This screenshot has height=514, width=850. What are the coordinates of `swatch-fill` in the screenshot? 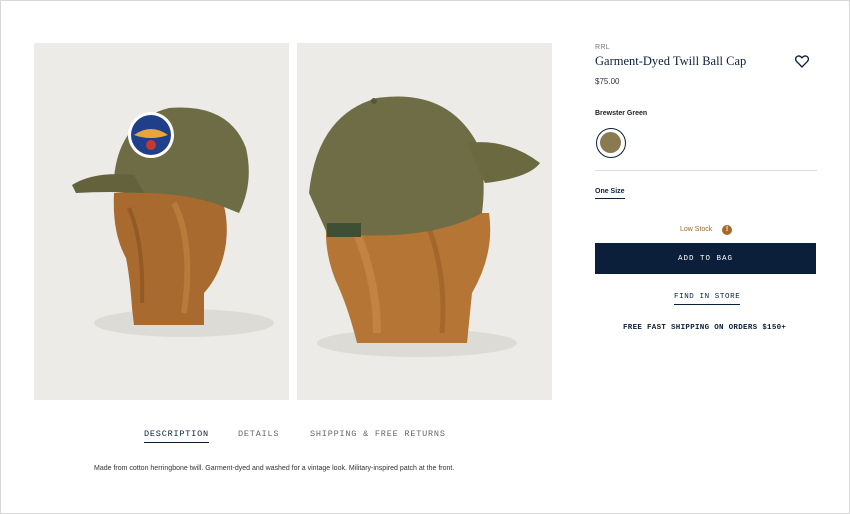 It's located at (610, 142).